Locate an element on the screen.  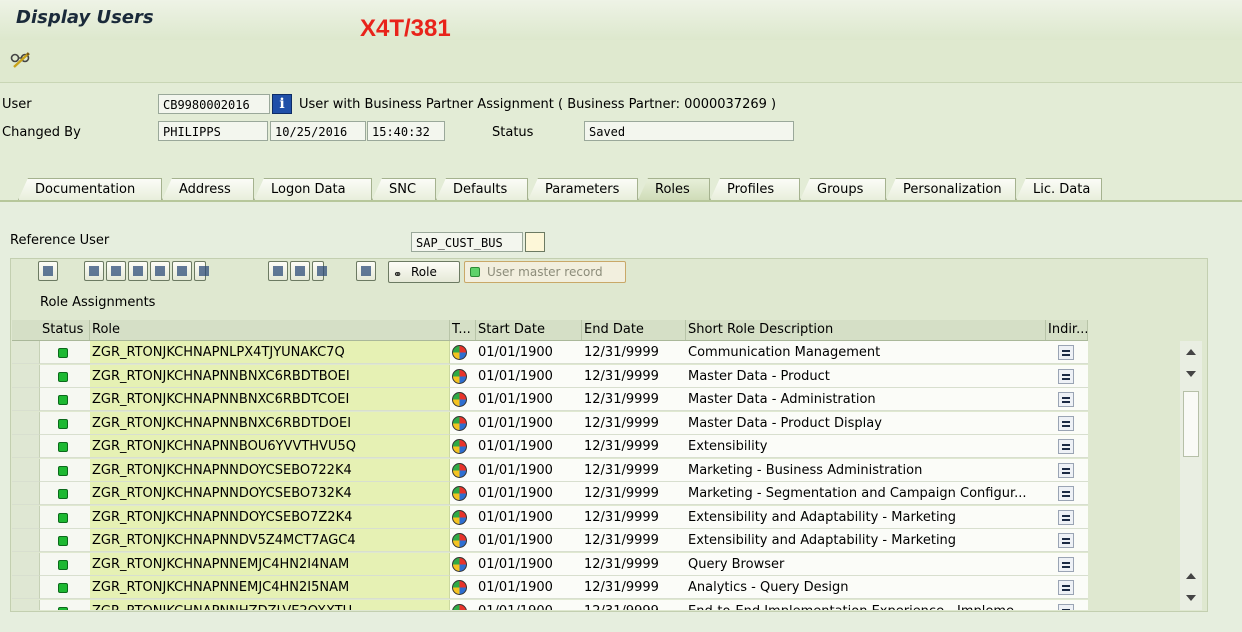
scroll-down-icon is located at coordinates (1191, 374).